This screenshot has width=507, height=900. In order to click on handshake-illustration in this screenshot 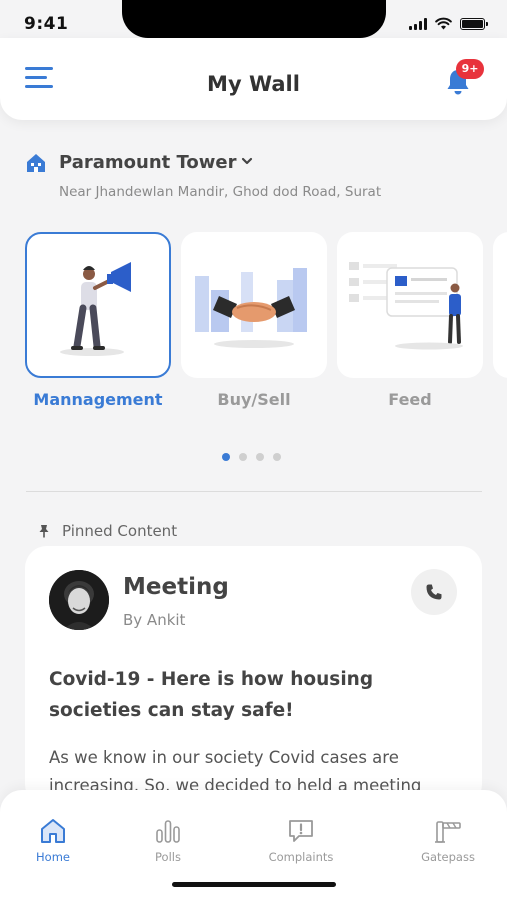, I will do `click(251, 308)`.